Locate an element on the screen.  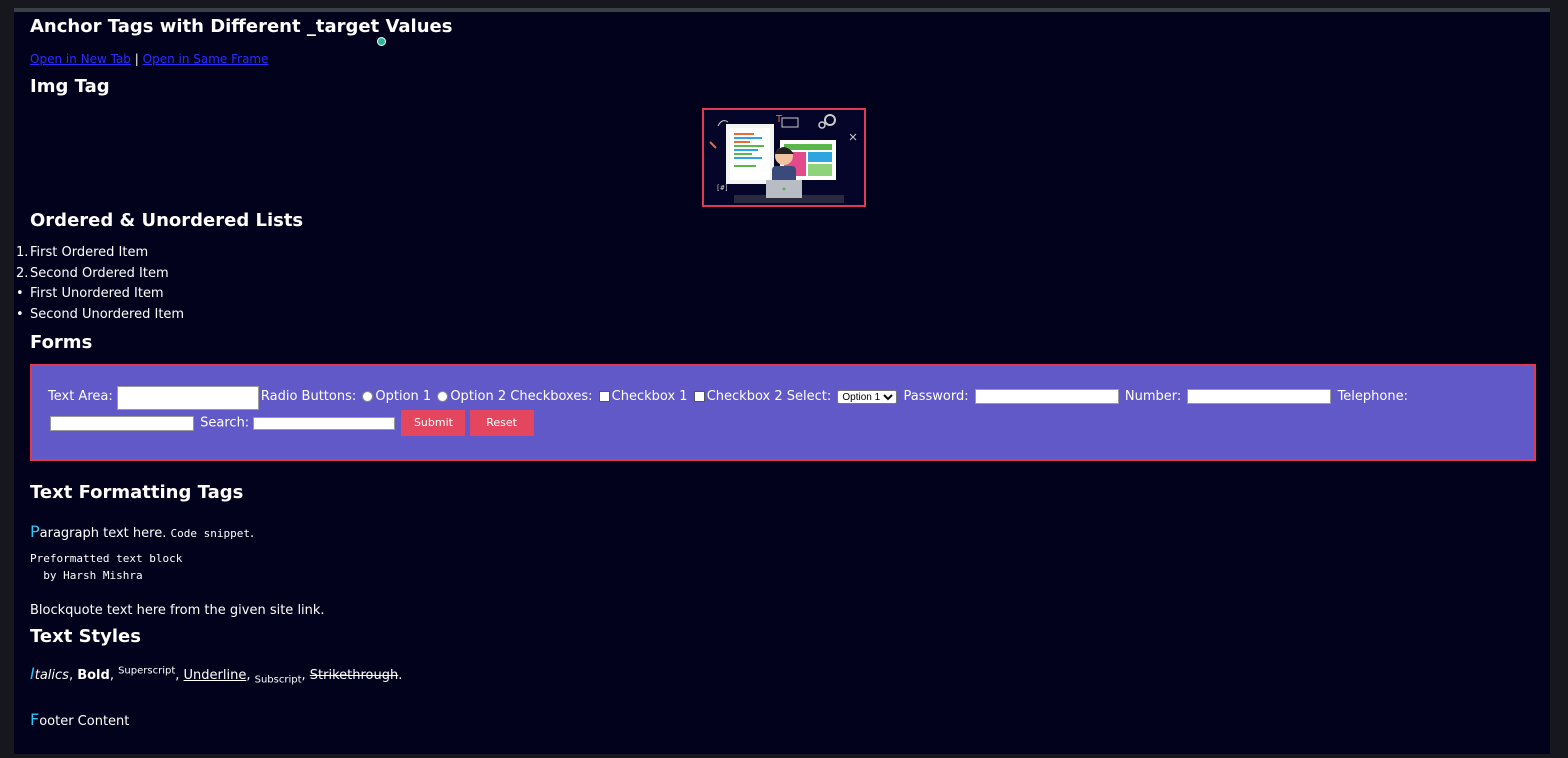
submit-button: Submit is located at coordinates (433, 423).